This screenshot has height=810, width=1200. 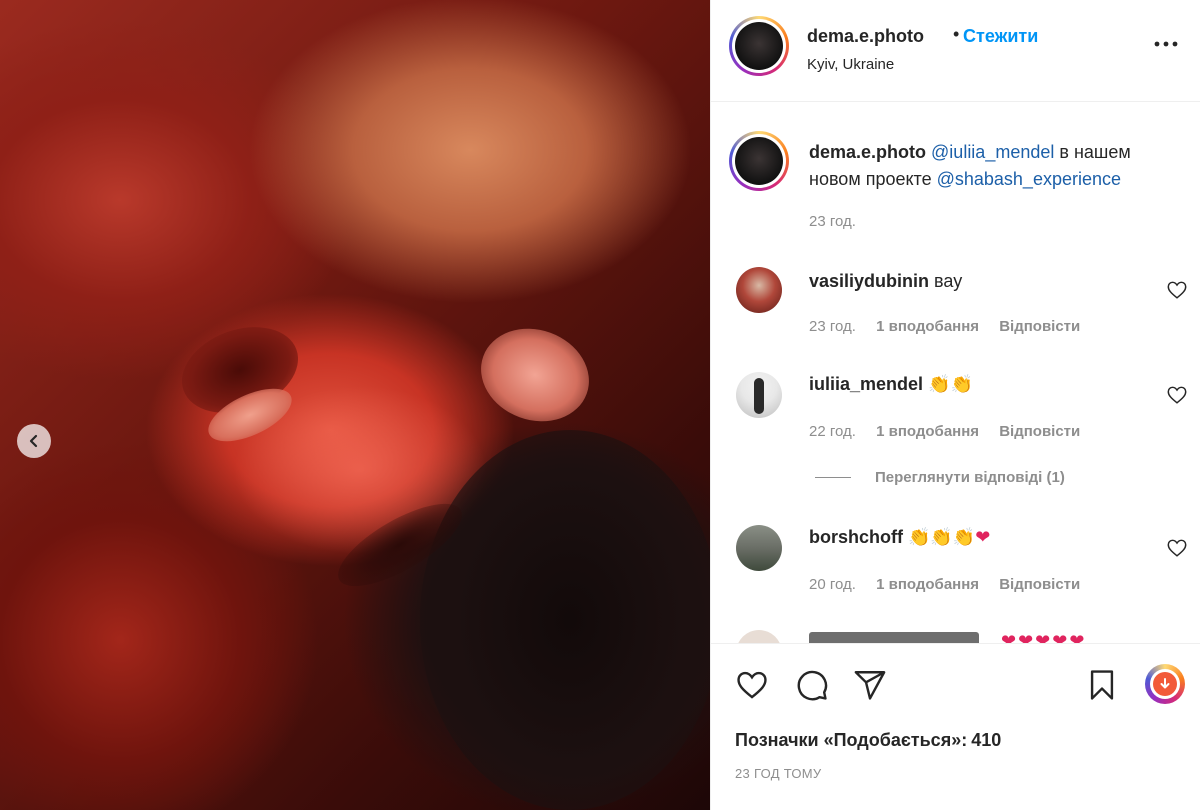 What do you see at coordinates (983, 537) in the screenshot?
I see `comment-heart-emoji: ❤` at bounding box center [983, 537].